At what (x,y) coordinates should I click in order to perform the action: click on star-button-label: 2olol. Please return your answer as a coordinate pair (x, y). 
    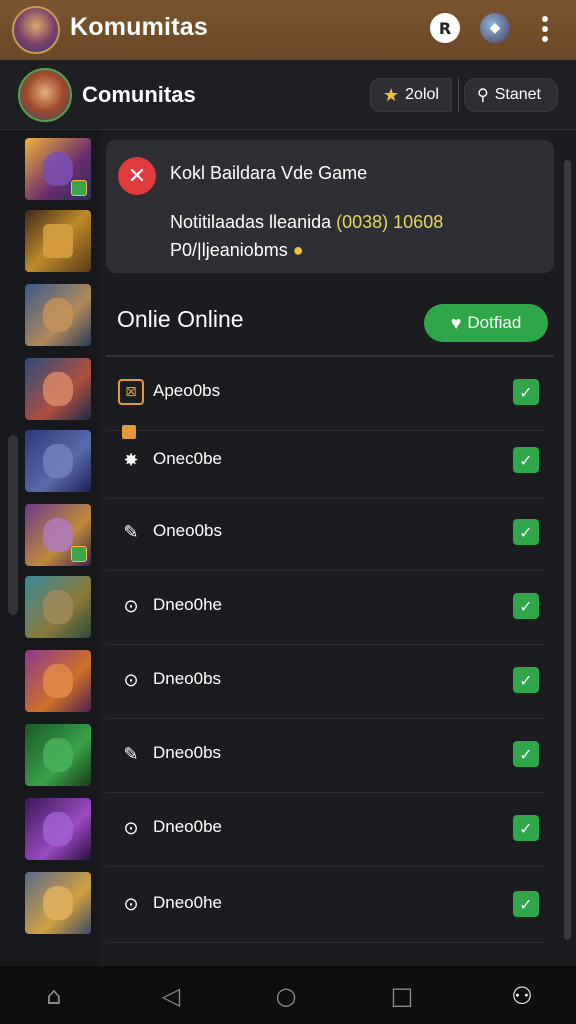
    Looking at the image, I should click on (422, 94).